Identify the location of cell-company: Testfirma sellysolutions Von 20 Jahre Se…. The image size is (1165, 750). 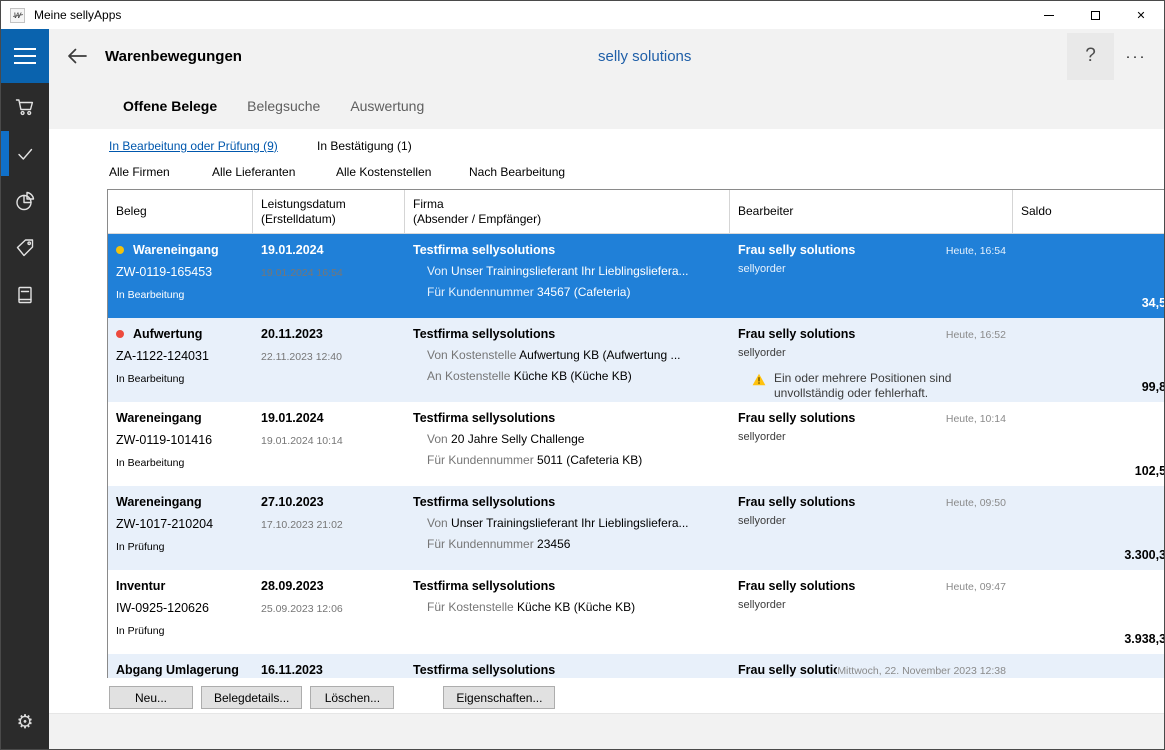
(567, 444).